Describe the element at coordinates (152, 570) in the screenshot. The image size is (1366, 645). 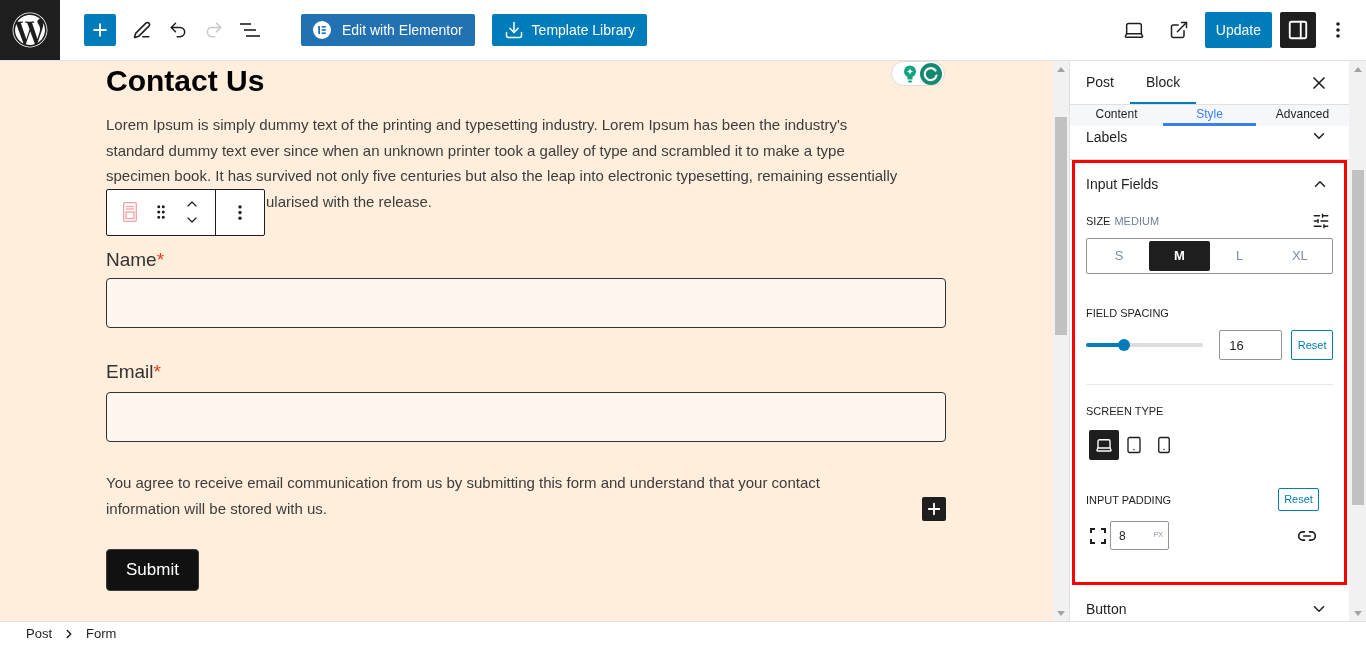
I see `submit-button: Submit` at that location.